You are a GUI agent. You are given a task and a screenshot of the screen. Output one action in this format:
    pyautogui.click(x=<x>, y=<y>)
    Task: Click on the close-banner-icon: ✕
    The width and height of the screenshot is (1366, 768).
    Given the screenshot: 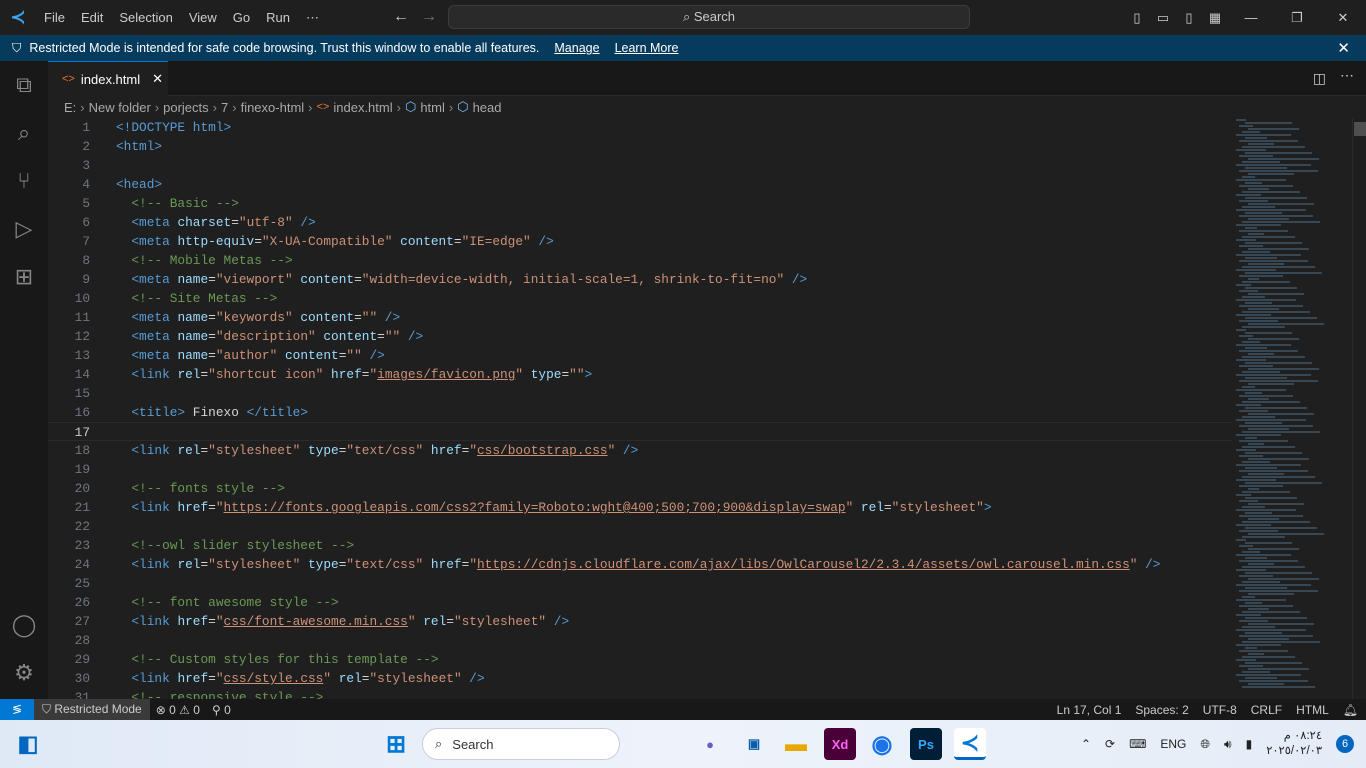 What is the action you would take?
    pyautogui.click(x=1343, y=48)
    